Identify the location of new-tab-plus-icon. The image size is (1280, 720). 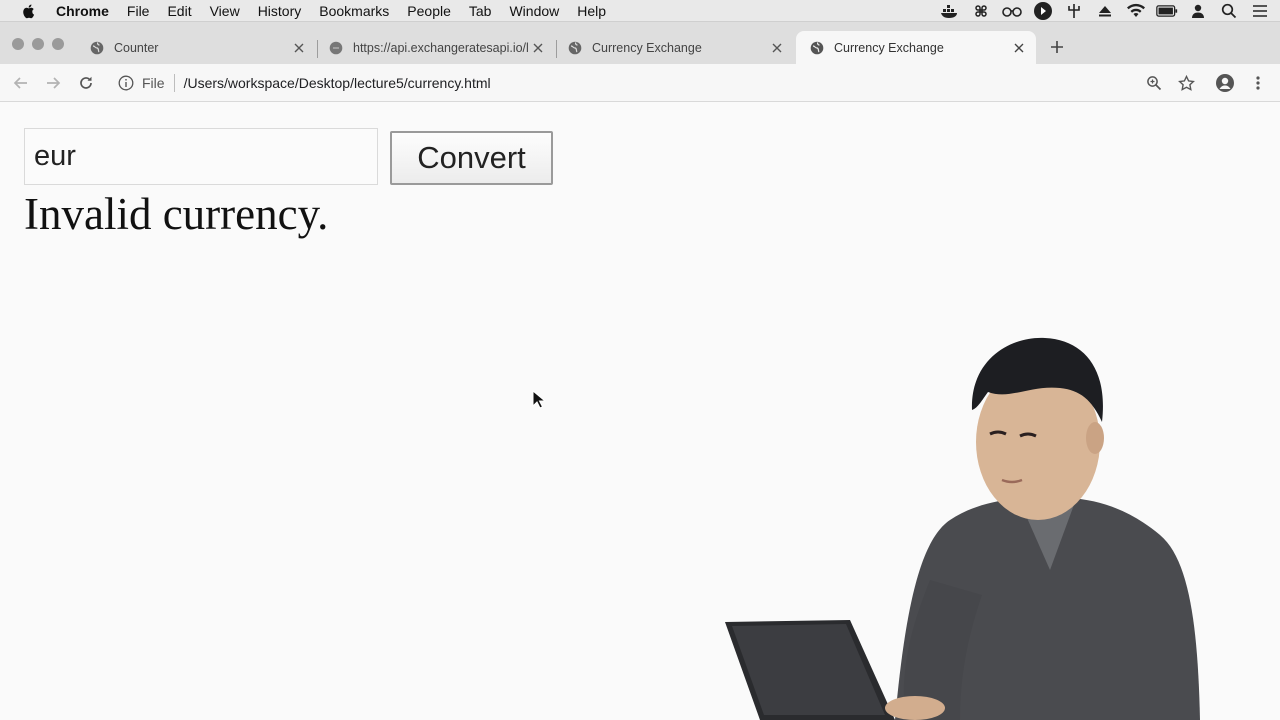
(1057, 47).